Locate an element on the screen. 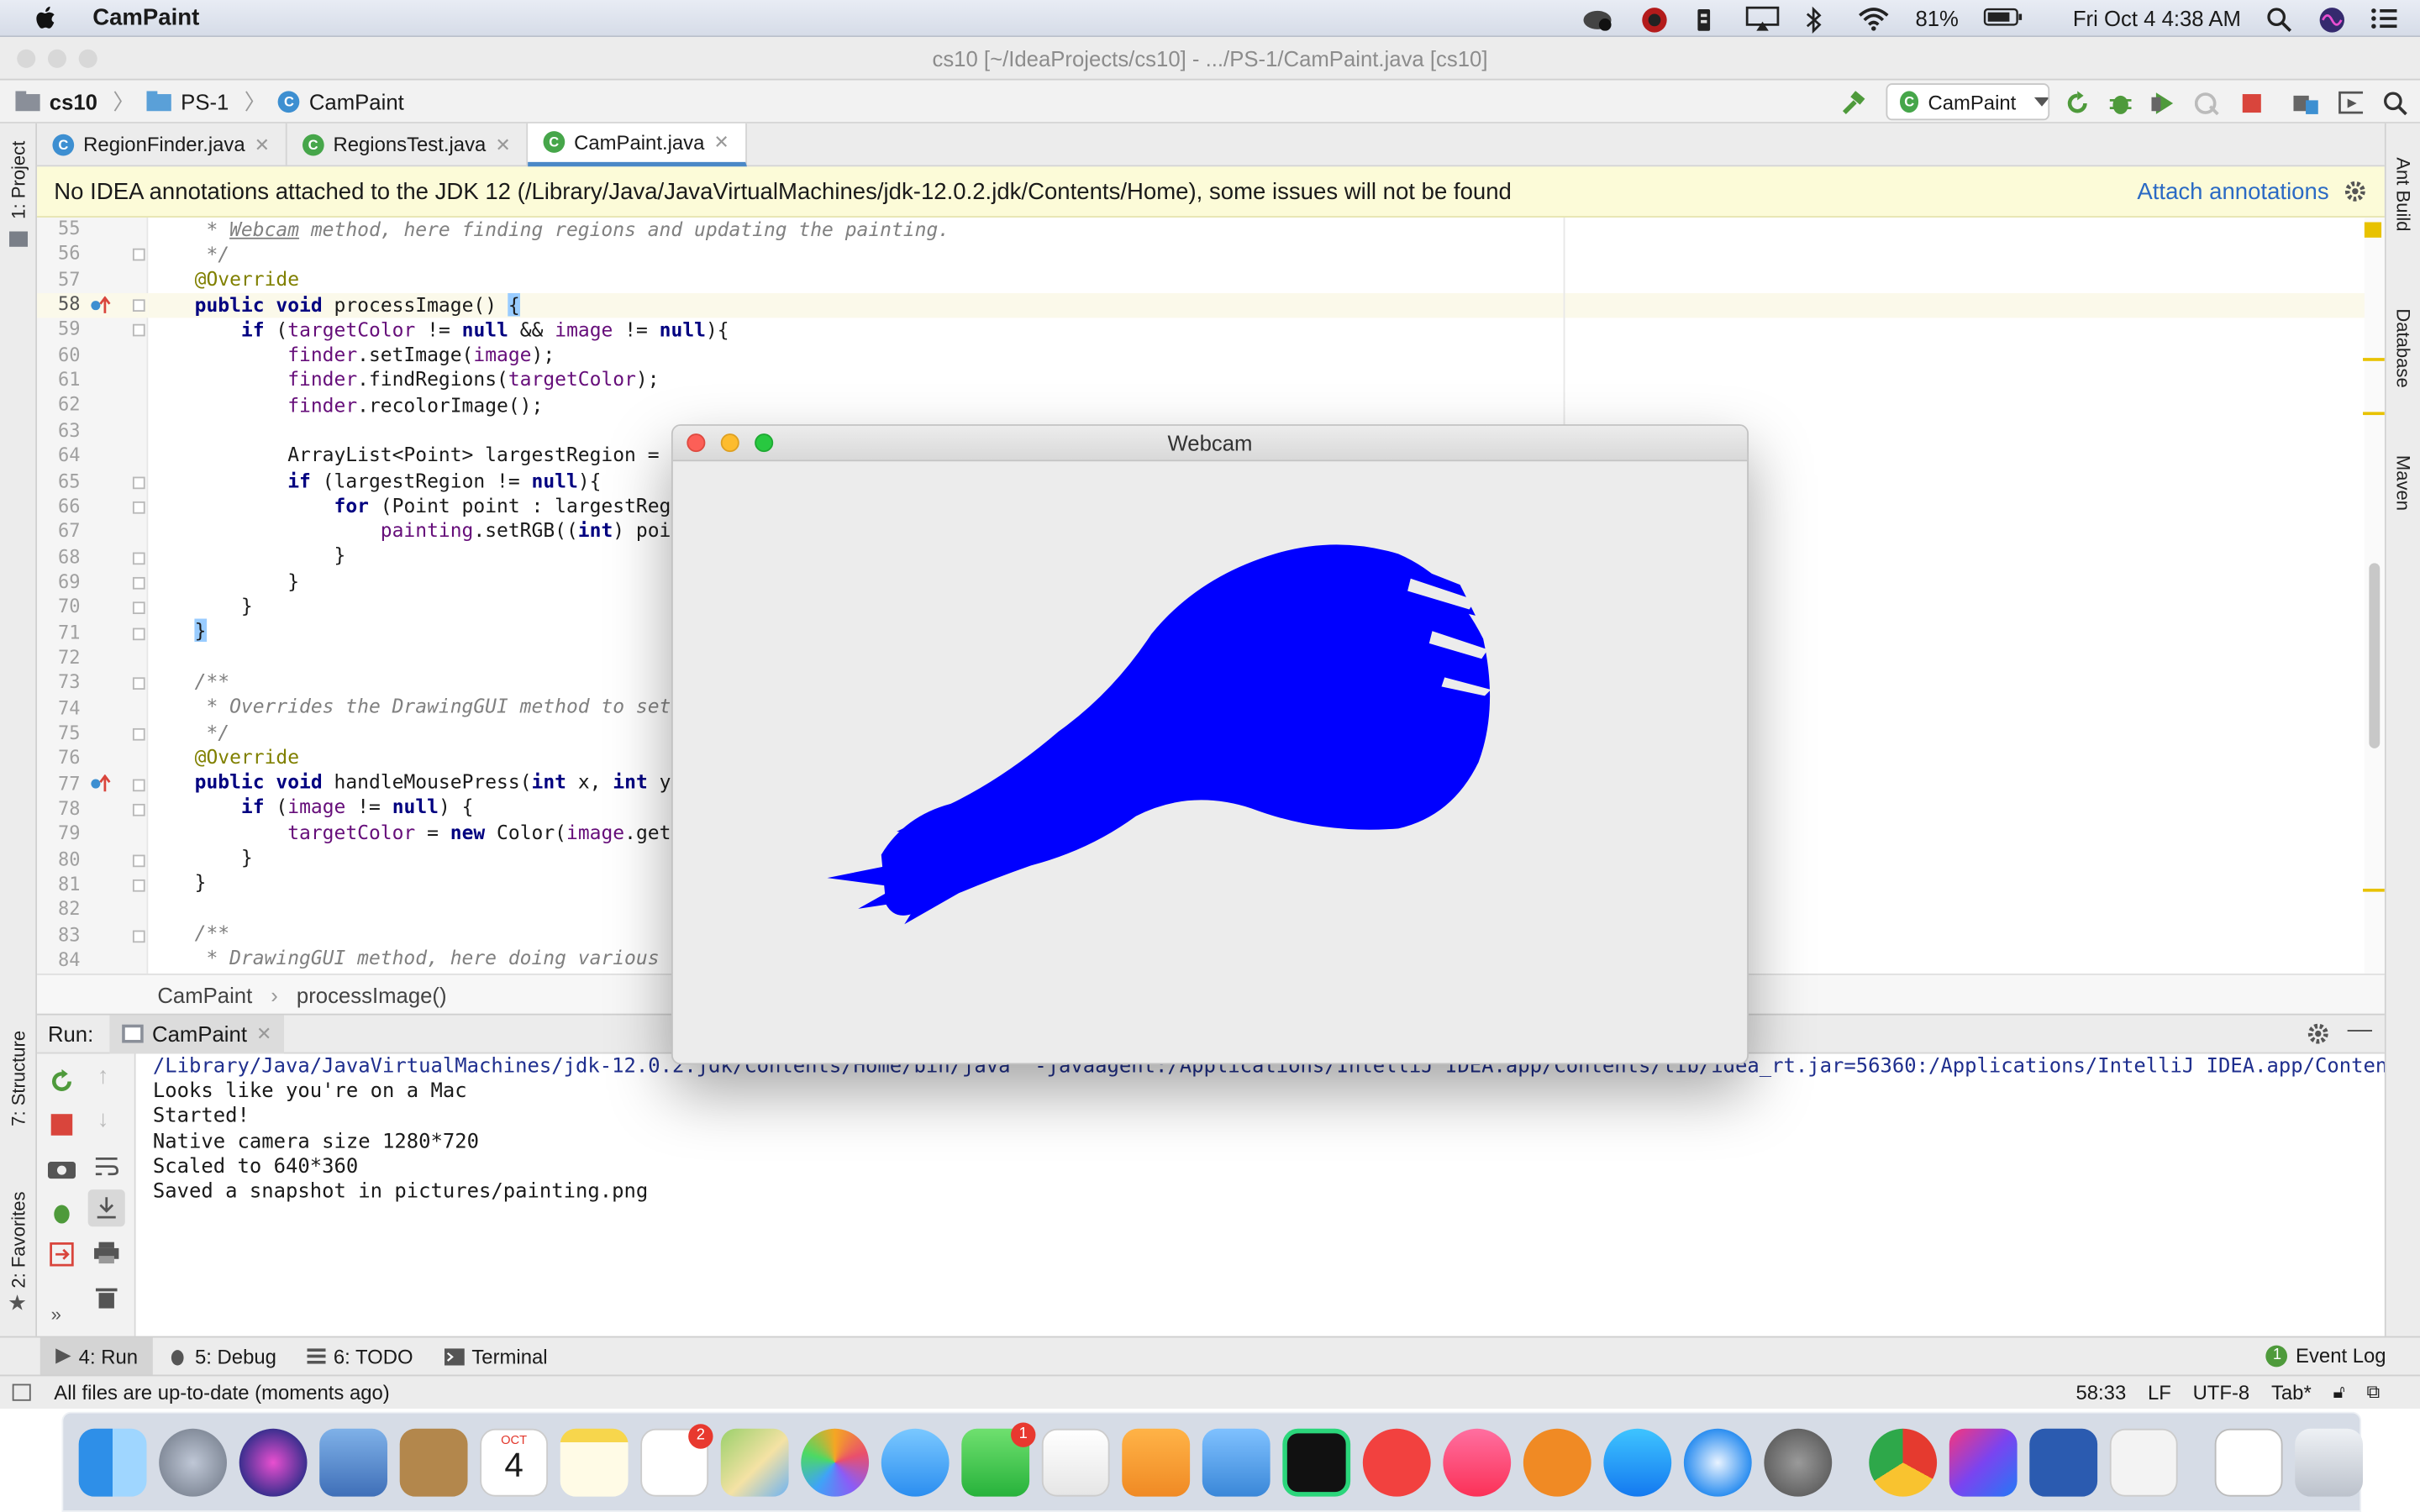 Image resolution: width=2420 pixels, height=1512 pixels. news-icon is located at coordinates (1396, 1461).